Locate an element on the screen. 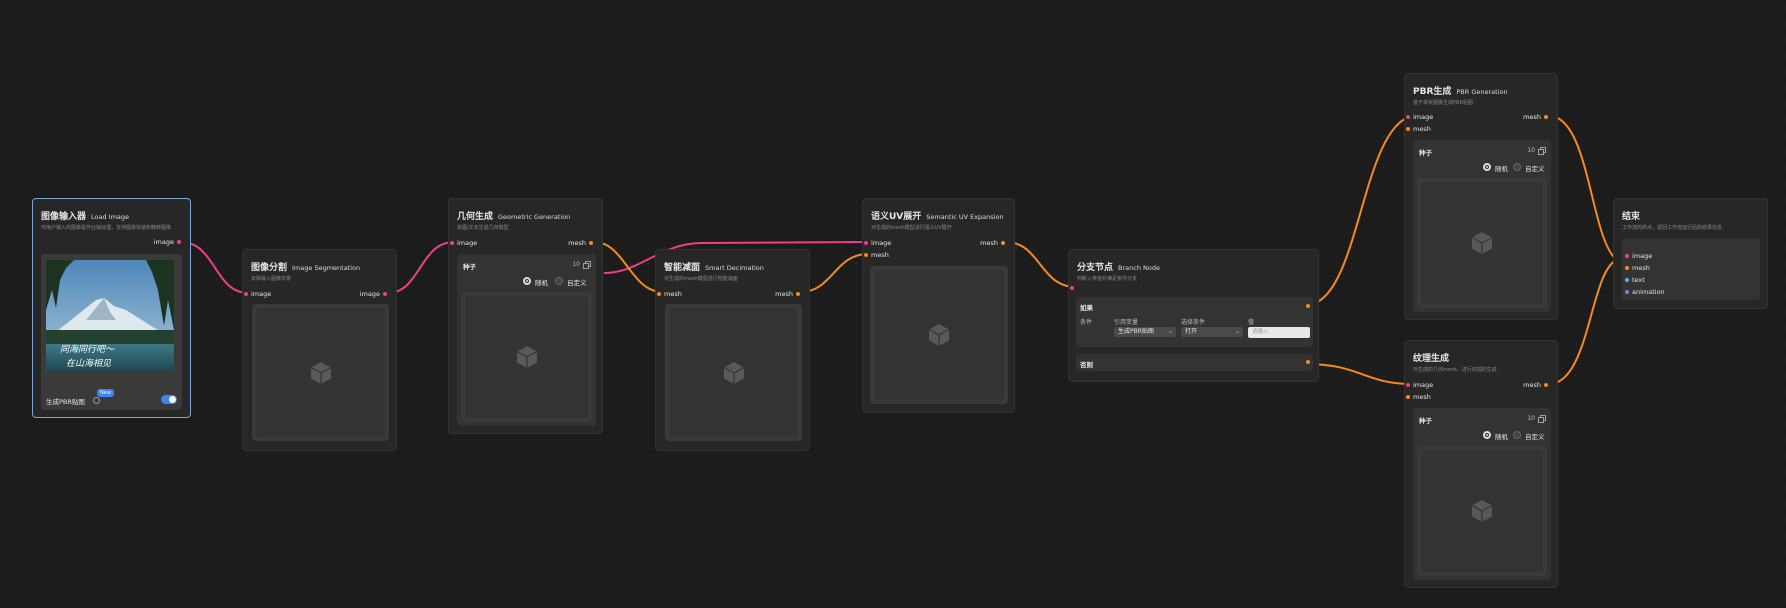  edge-decimation-to-uv is located at coordinates (834, 273).